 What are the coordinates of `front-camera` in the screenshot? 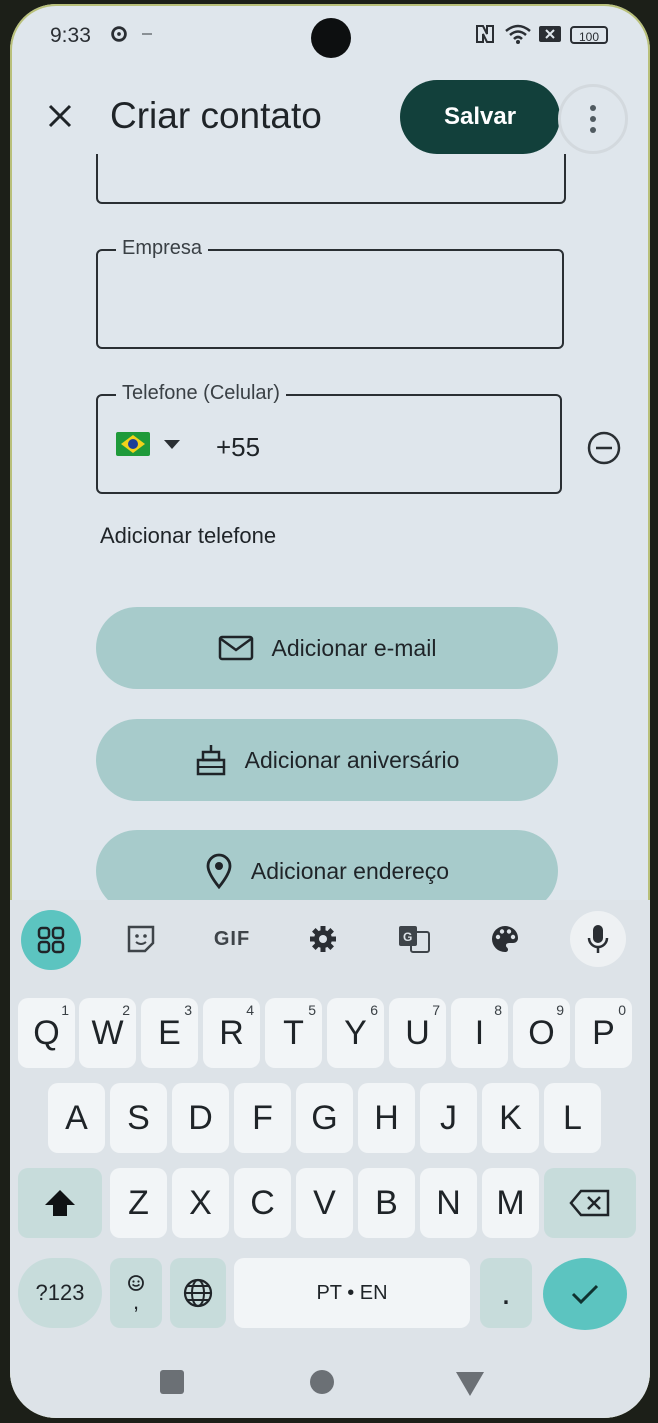 It's located at (331, 38).